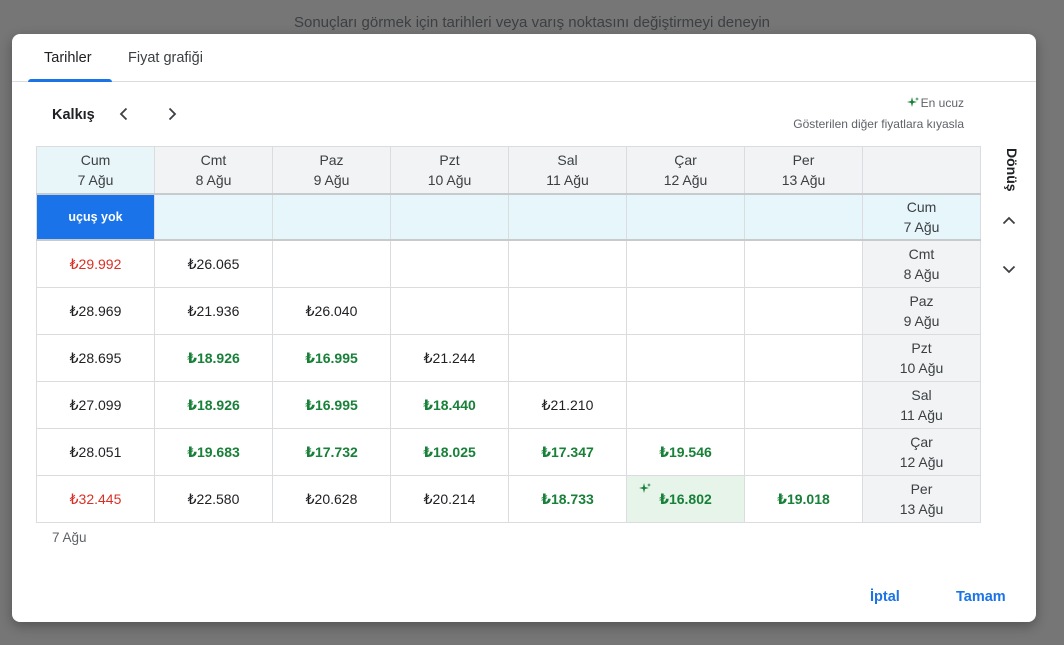 This screenshot has width=1064, height=645. I want to click on return-next-button, so click(1009, 269).